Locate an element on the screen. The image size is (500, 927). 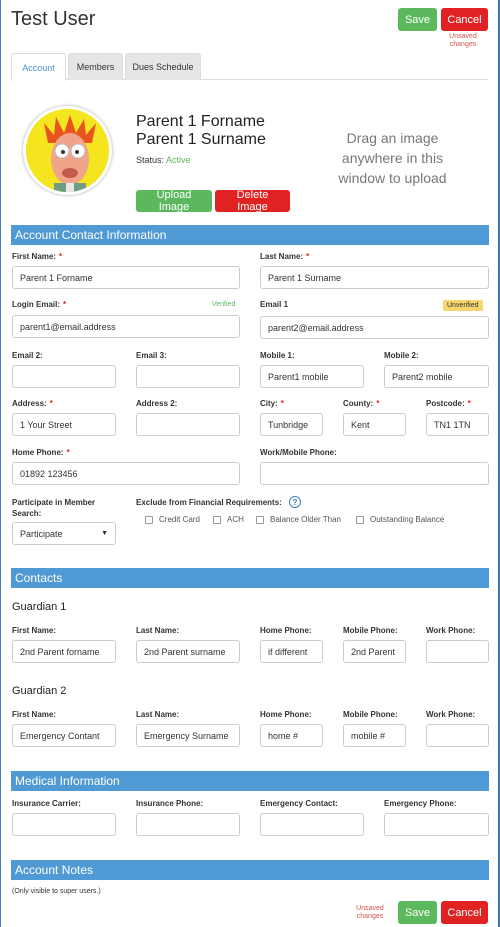
g2-mobile-phone-input: mobile # is located at coordinates (374, 735).